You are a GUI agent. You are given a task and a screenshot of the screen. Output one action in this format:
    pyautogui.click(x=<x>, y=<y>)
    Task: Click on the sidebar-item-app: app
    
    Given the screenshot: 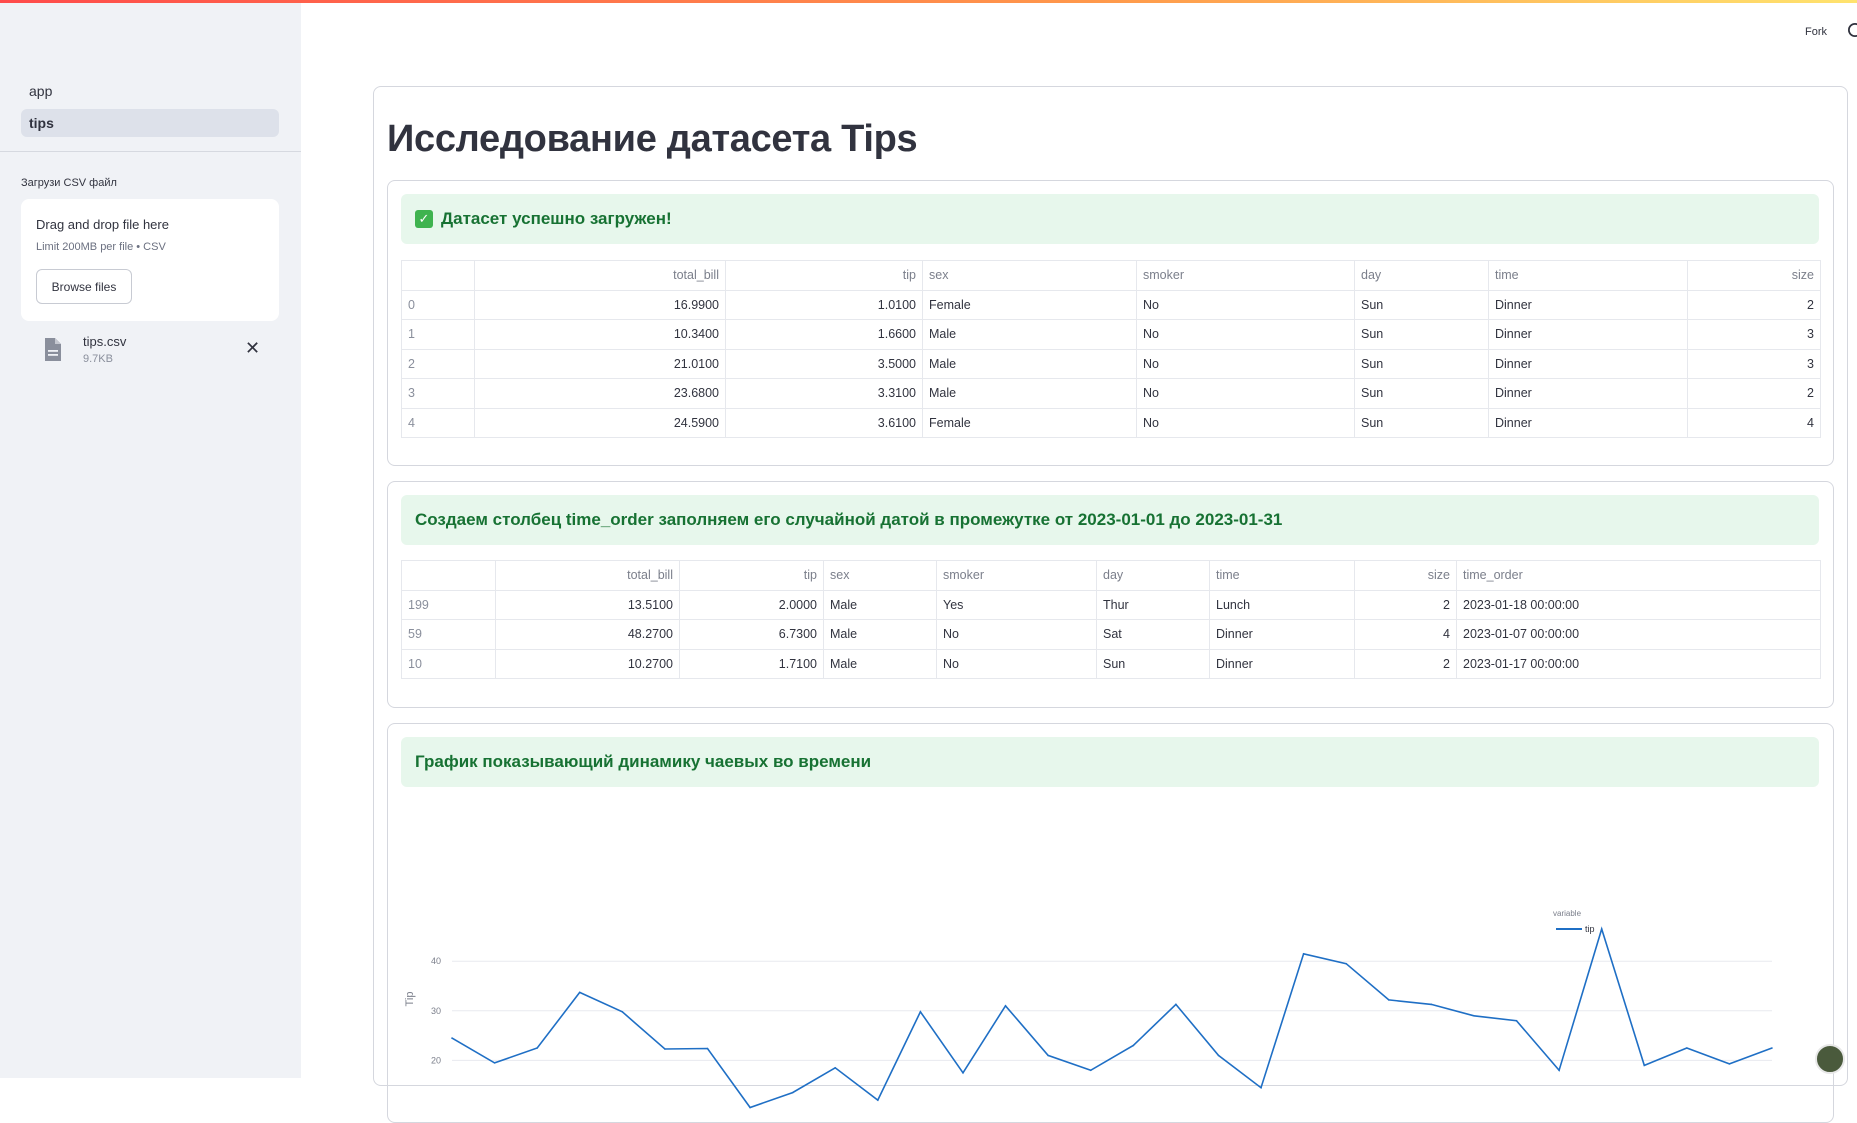 What is the action you would take?
    pyautogui.click(x=150, y=91)
    